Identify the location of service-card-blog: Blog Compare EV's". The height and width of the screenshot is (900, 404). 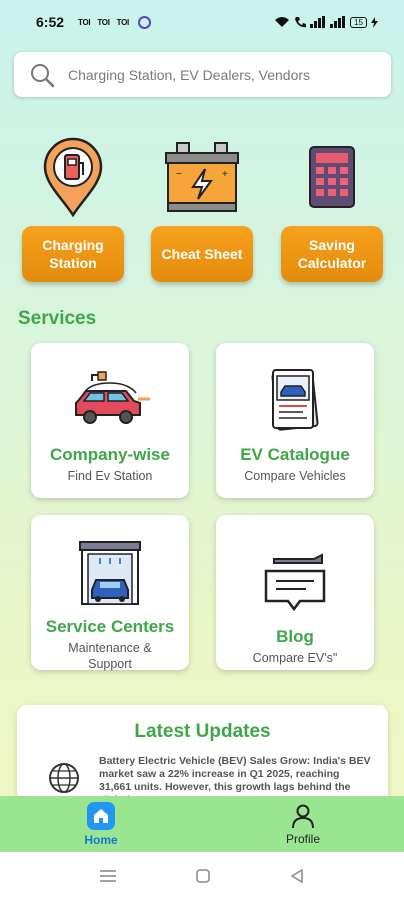
(295, 592).